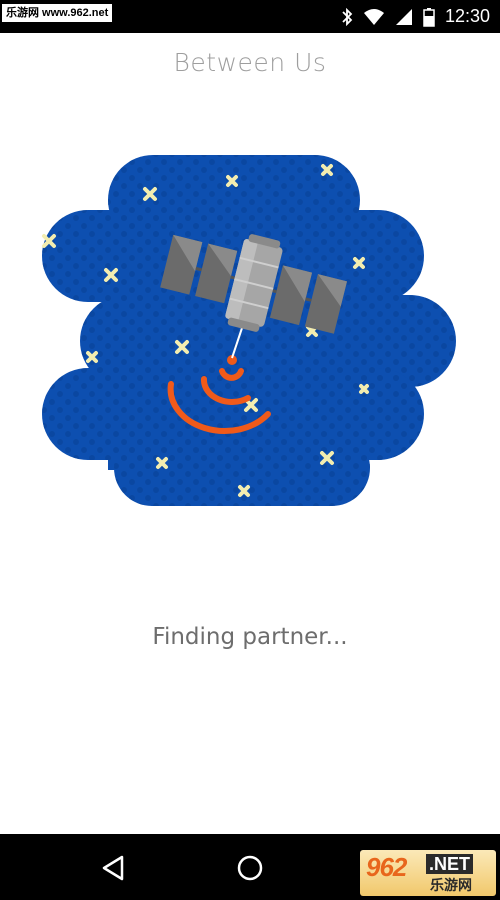 This screenshot has width=500, height=900. I want to click on home-icon, so click(250, 868).